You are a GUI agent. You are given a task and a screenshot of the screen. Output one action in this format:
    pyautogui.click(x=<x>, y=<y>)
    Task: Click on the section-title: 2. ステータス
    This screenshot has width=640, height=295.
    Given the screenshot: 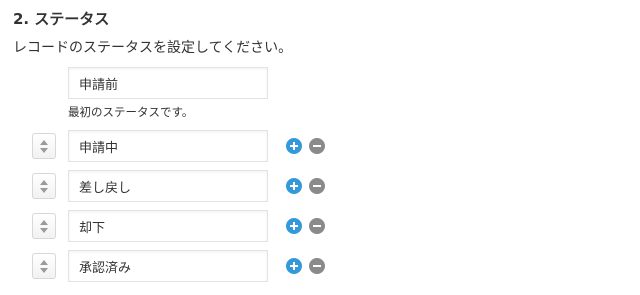 What is the action you would take?
    pyautogui.click(x=61, y=19)
    